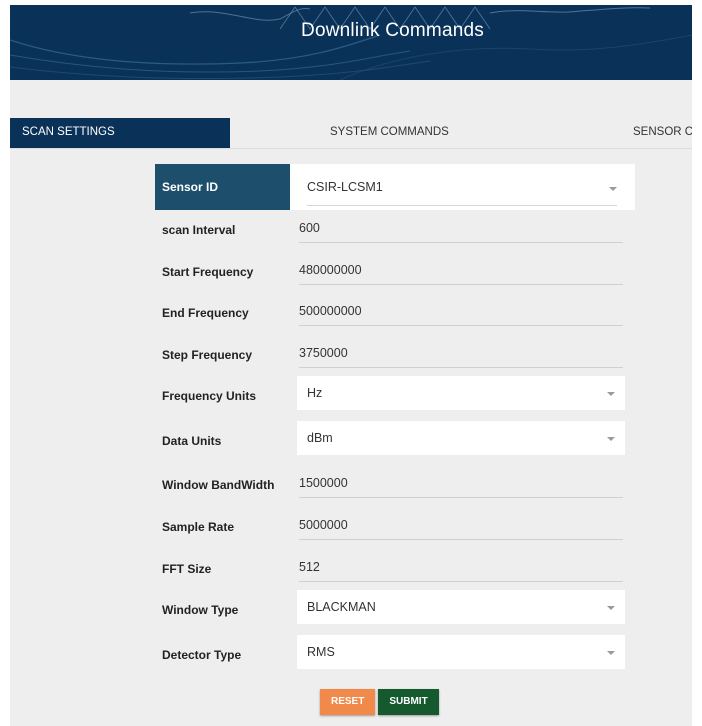 Image resolution: width=702 pixels, height=726 pixels. I want to click on window-type-label: Window Type, so click(200, 610).